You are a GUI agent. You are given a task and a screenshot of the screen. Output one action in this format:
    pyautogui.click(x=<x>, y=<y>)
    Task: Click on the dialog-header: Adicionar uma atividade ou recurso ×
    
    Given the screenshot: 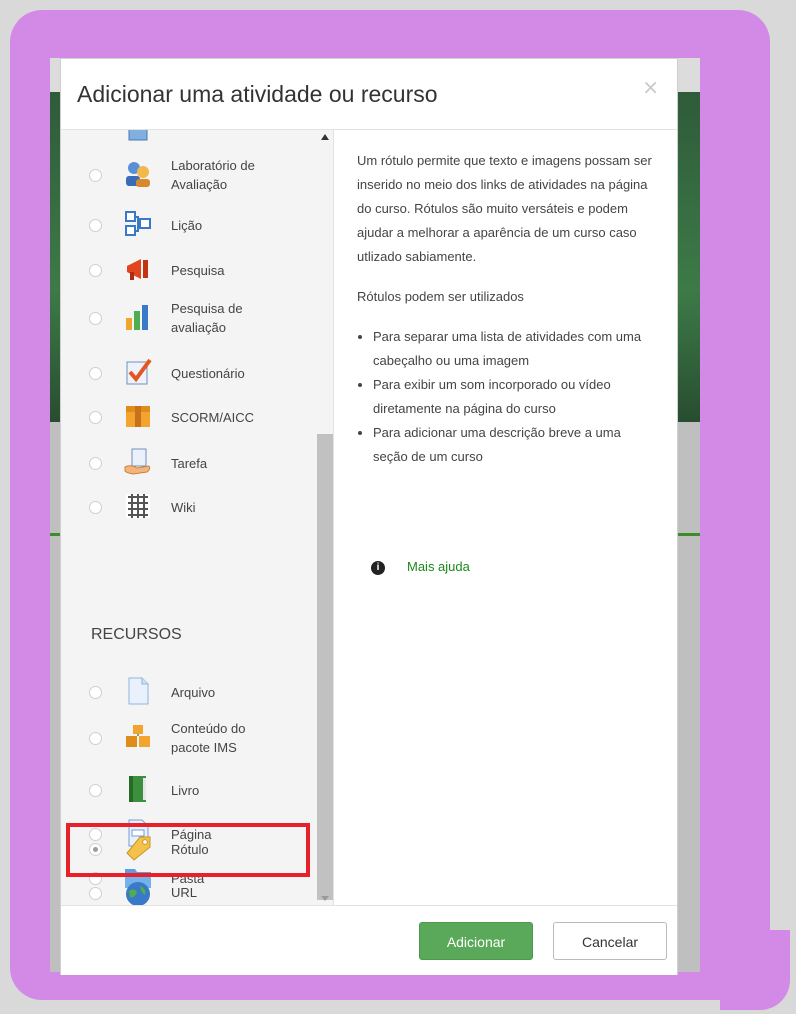 What is the action you would take?
    pyautogui.click(x=369, y=94)
    